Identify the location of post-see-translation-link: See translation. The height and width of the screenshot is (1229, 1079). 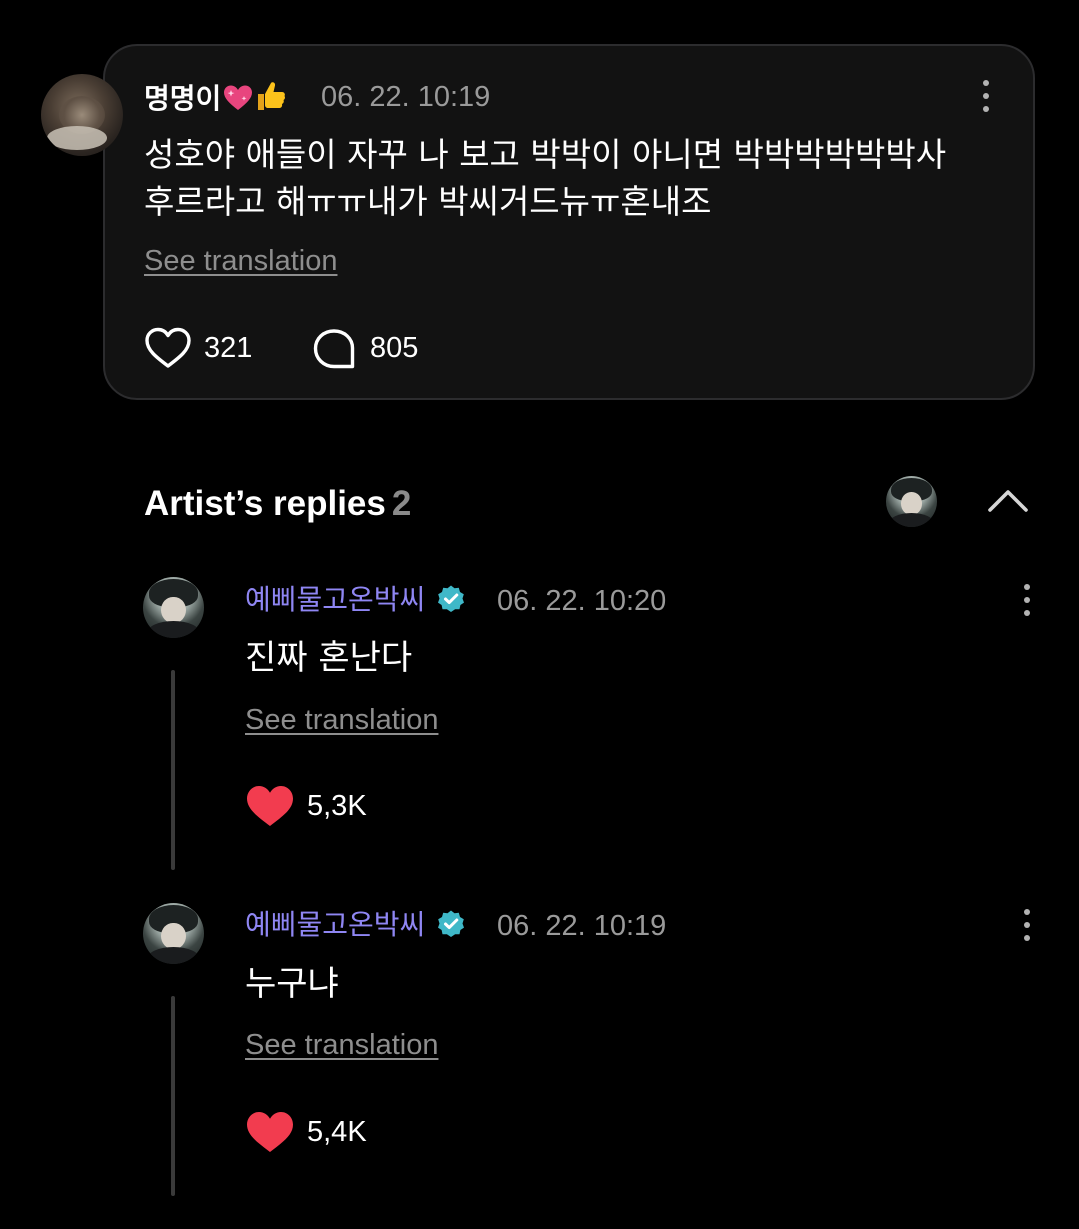
(240, 261).